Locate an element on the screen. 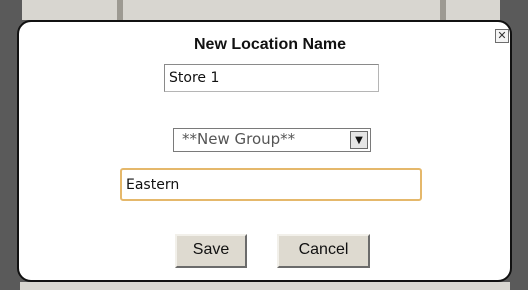 The width and height of the screenshot is (528, 290). close-icon: ✕ is located at coordinates (502, 36).